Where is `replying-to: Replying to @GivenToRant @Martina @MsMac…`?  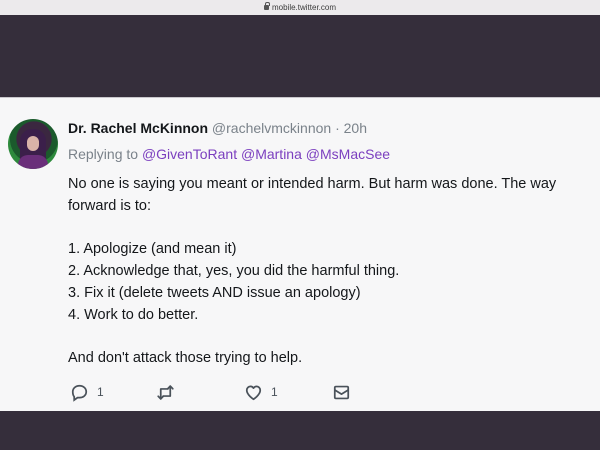
replying-to: Replying to @GivenToRant @Martina @MsMac… is located at coordinates (229, 154).